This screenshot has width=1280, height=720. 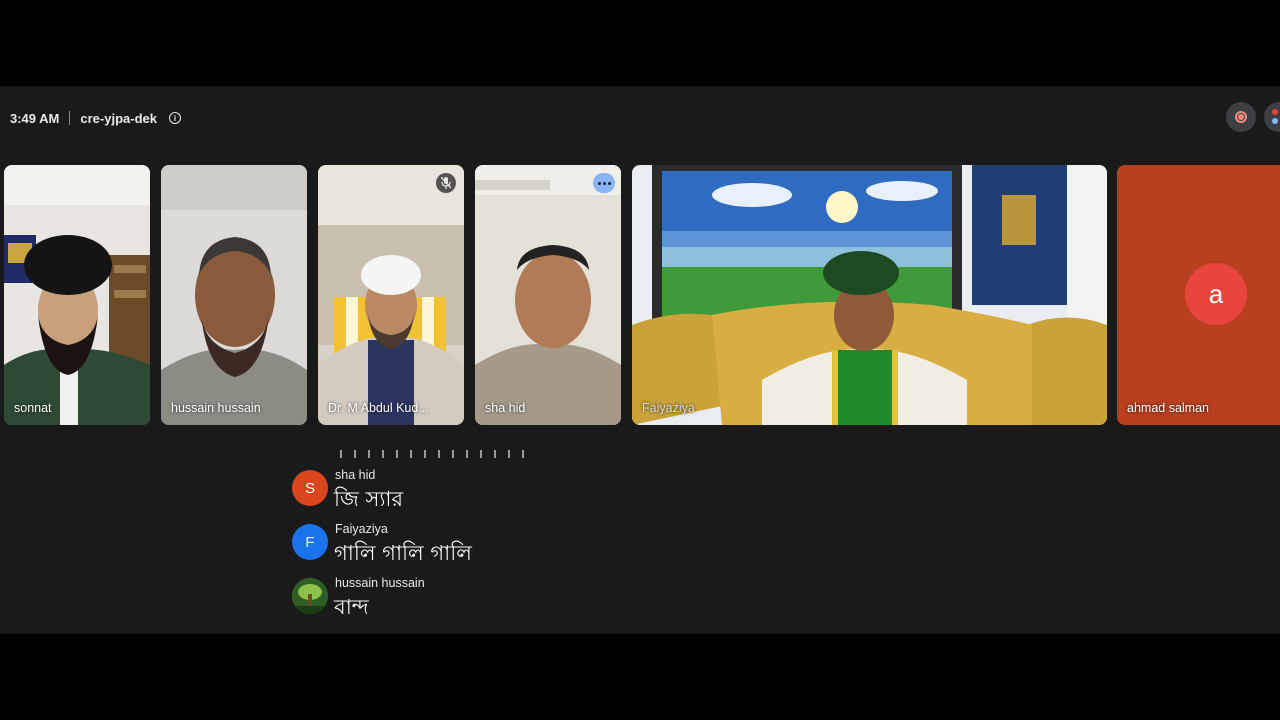 What do you see at coordinates (369, 499) in the screenshot?
I see `caption-text: জি স্যার` at bounding box center [369, 499].